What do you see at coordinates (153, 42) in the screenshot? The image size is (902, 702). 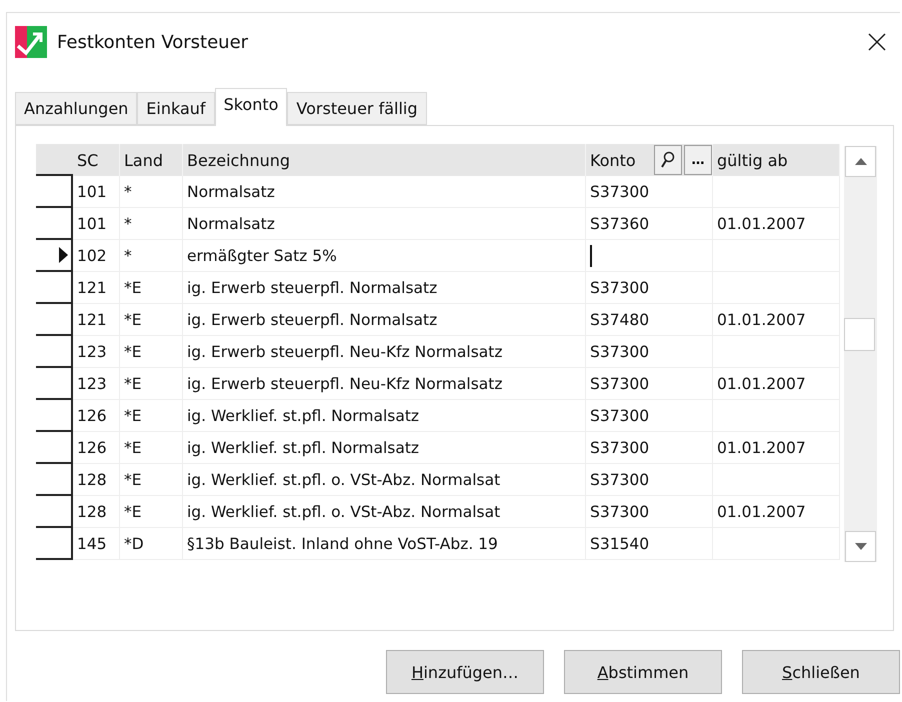 I see `window-title: Festkonten Vorsteuer` at bounding box center [153, 42].